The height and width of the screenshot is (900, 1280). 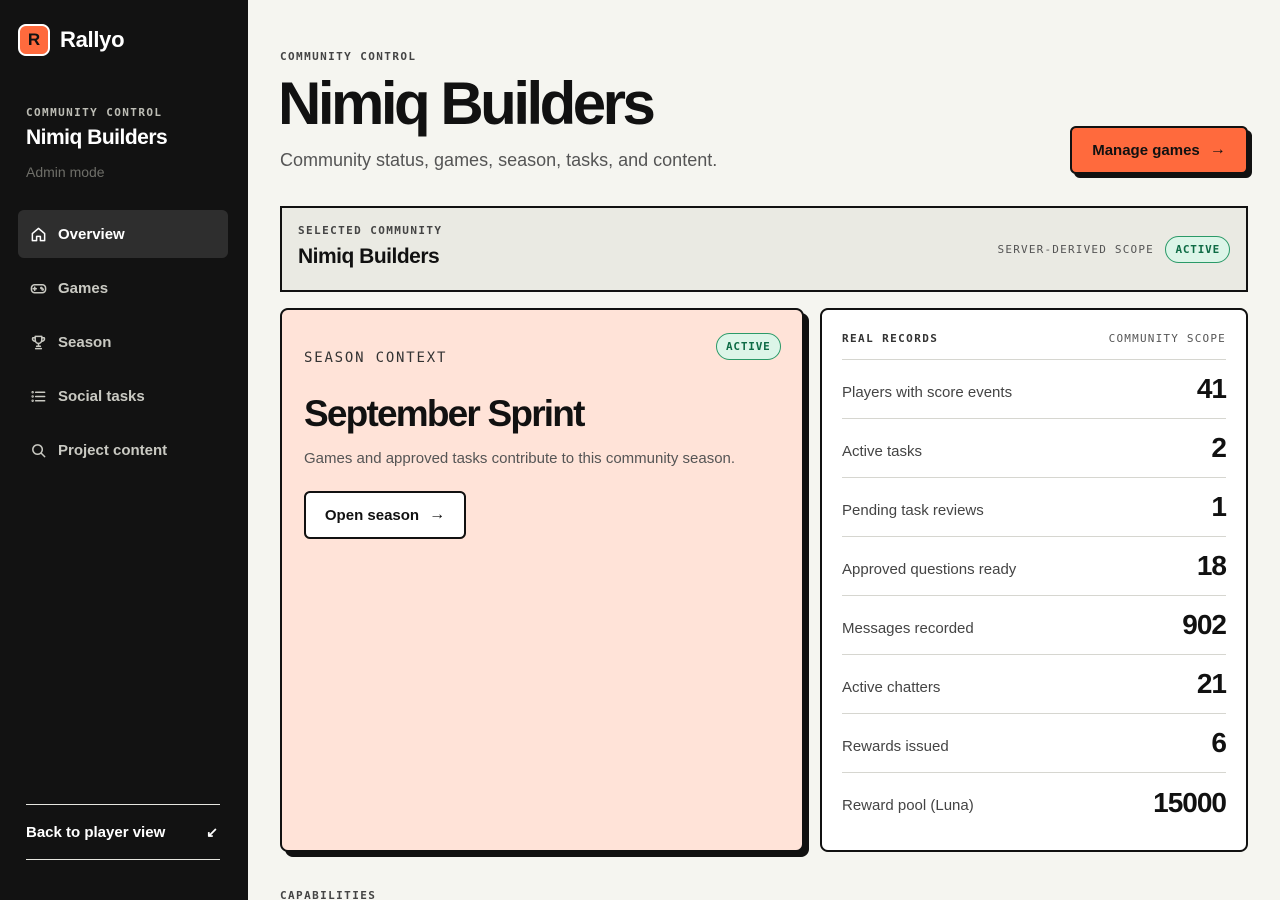 What do you see at coordinates (1034, 802) in the screenshot?
I see `list-item: Reward pool (Luna) 15000` at bounding box center [1034, 802].